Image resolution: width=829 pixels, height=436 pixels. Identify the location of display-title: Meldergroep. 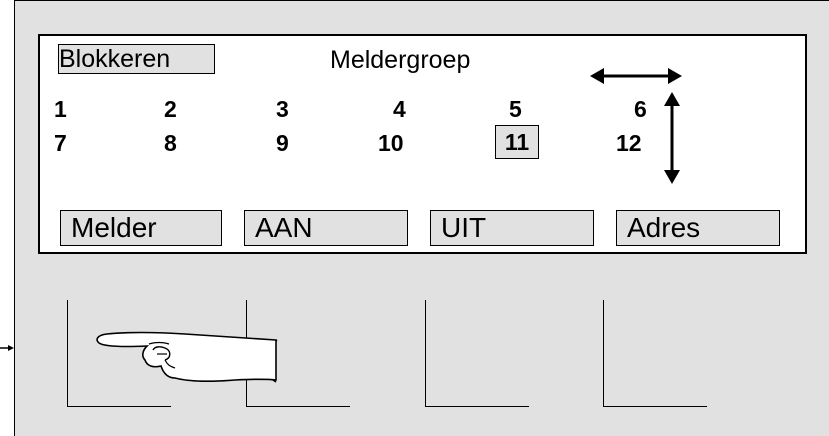
(400, 60).